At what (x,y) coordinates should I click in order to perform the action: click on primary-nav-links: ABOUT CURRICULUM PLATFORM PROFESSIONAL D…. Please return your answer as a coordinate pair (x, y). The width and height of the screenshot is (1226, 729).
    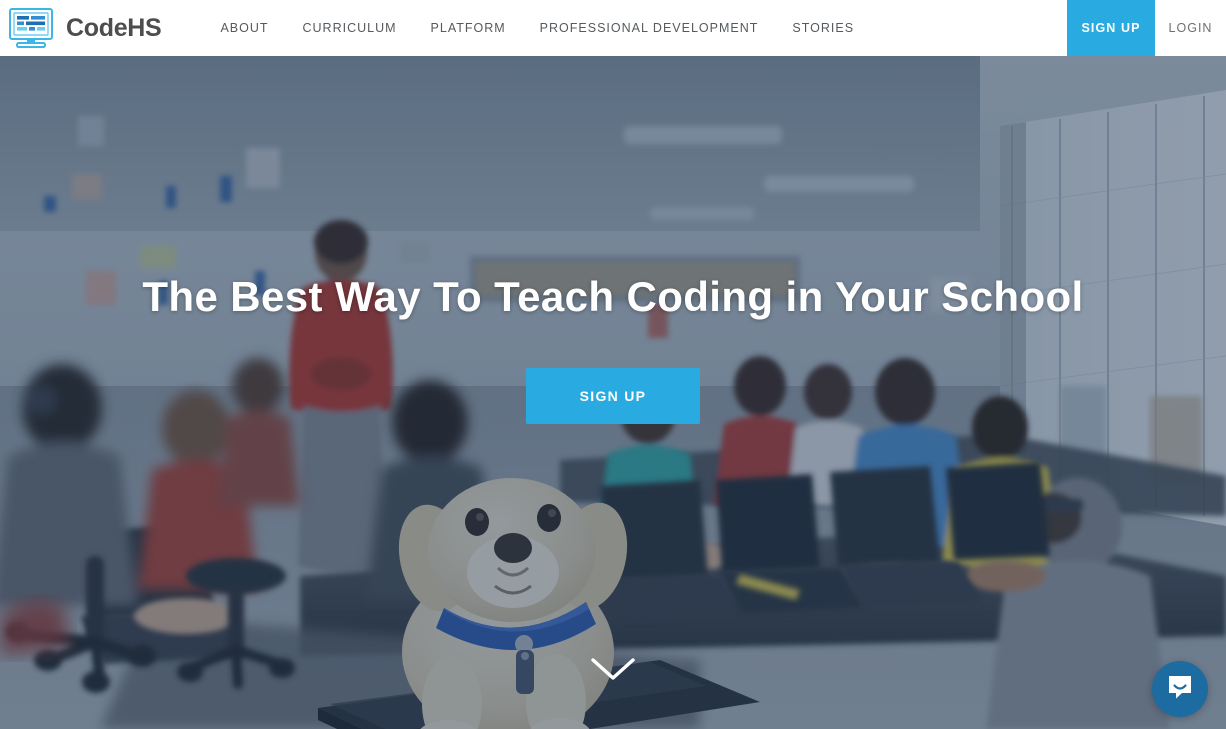
    Looking at the image, I should click on (537, 28).